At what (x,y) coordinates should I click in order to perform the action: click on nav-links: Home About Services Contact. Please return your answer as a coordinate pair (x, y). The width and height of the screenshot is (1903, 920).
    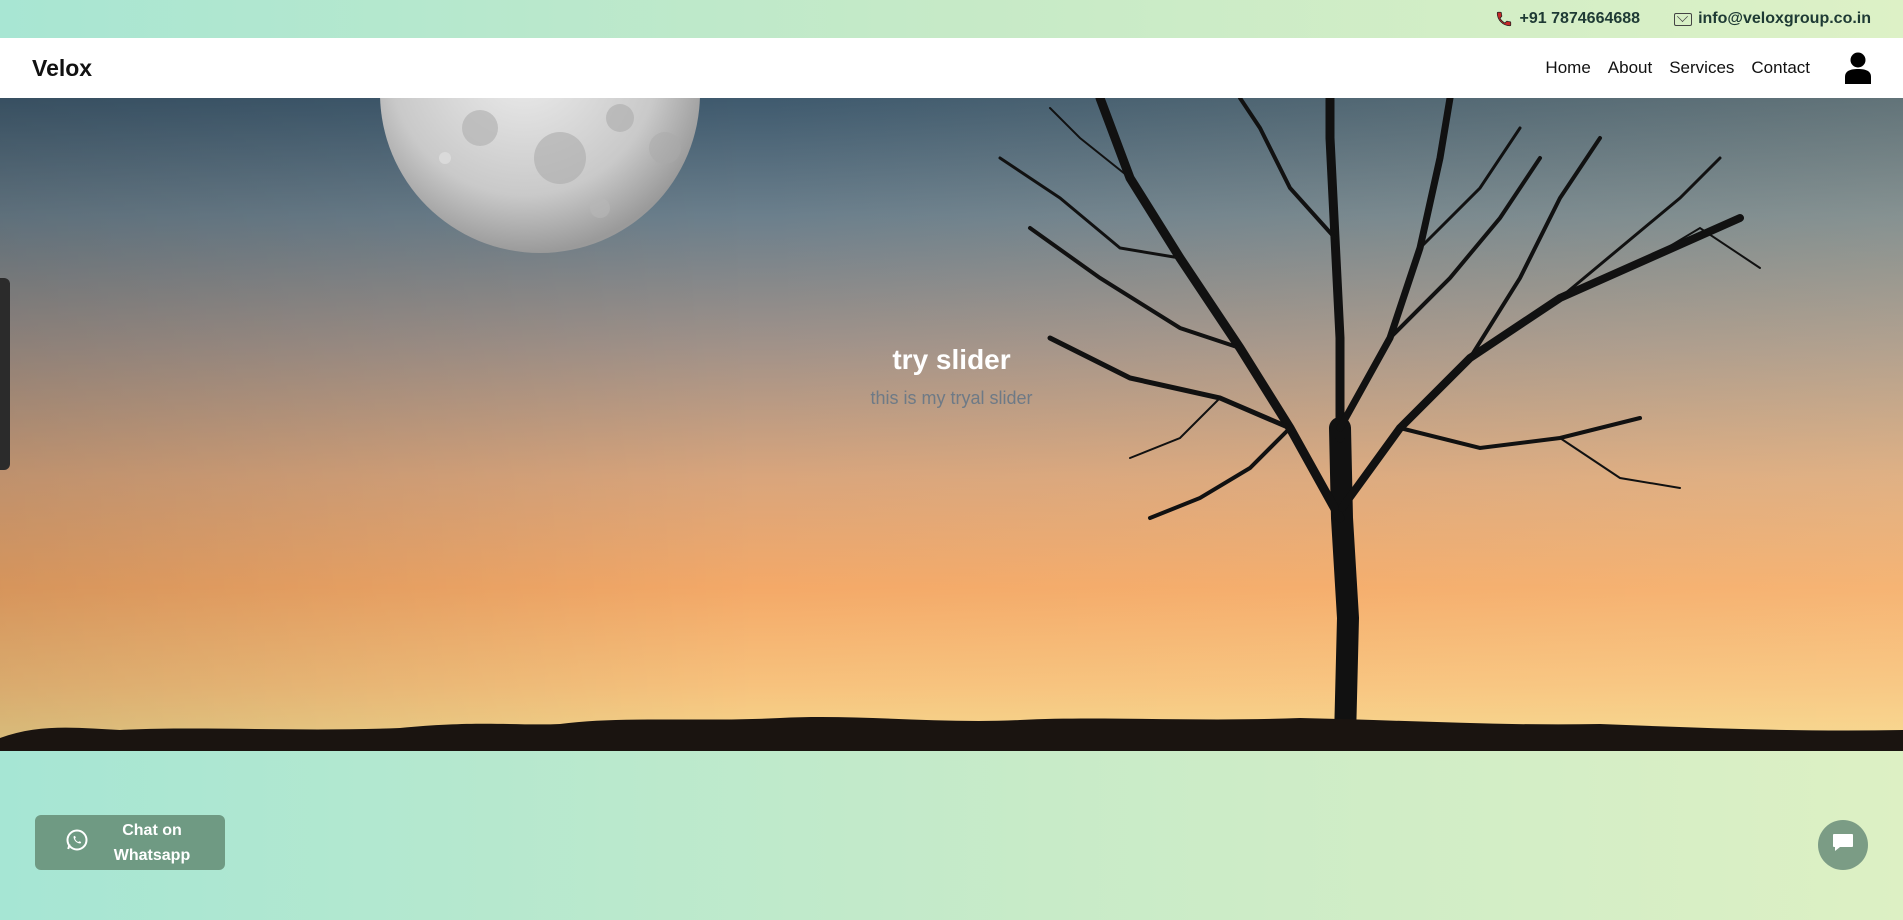
    Looking at the image, I should click on (1677, 68).